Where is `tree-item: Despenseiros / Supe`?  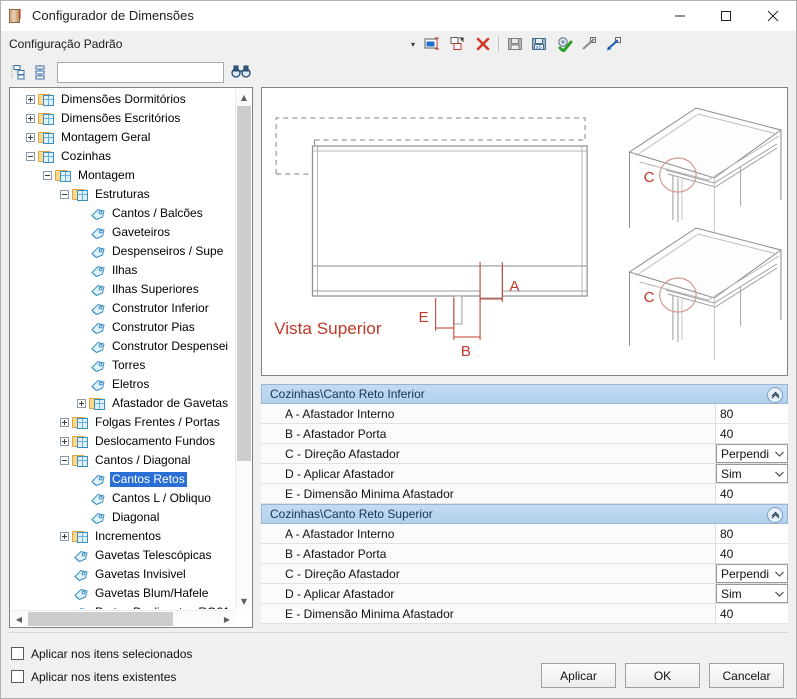
tree-item: Despenseiros / Supe is located at coordinates (123, 251).